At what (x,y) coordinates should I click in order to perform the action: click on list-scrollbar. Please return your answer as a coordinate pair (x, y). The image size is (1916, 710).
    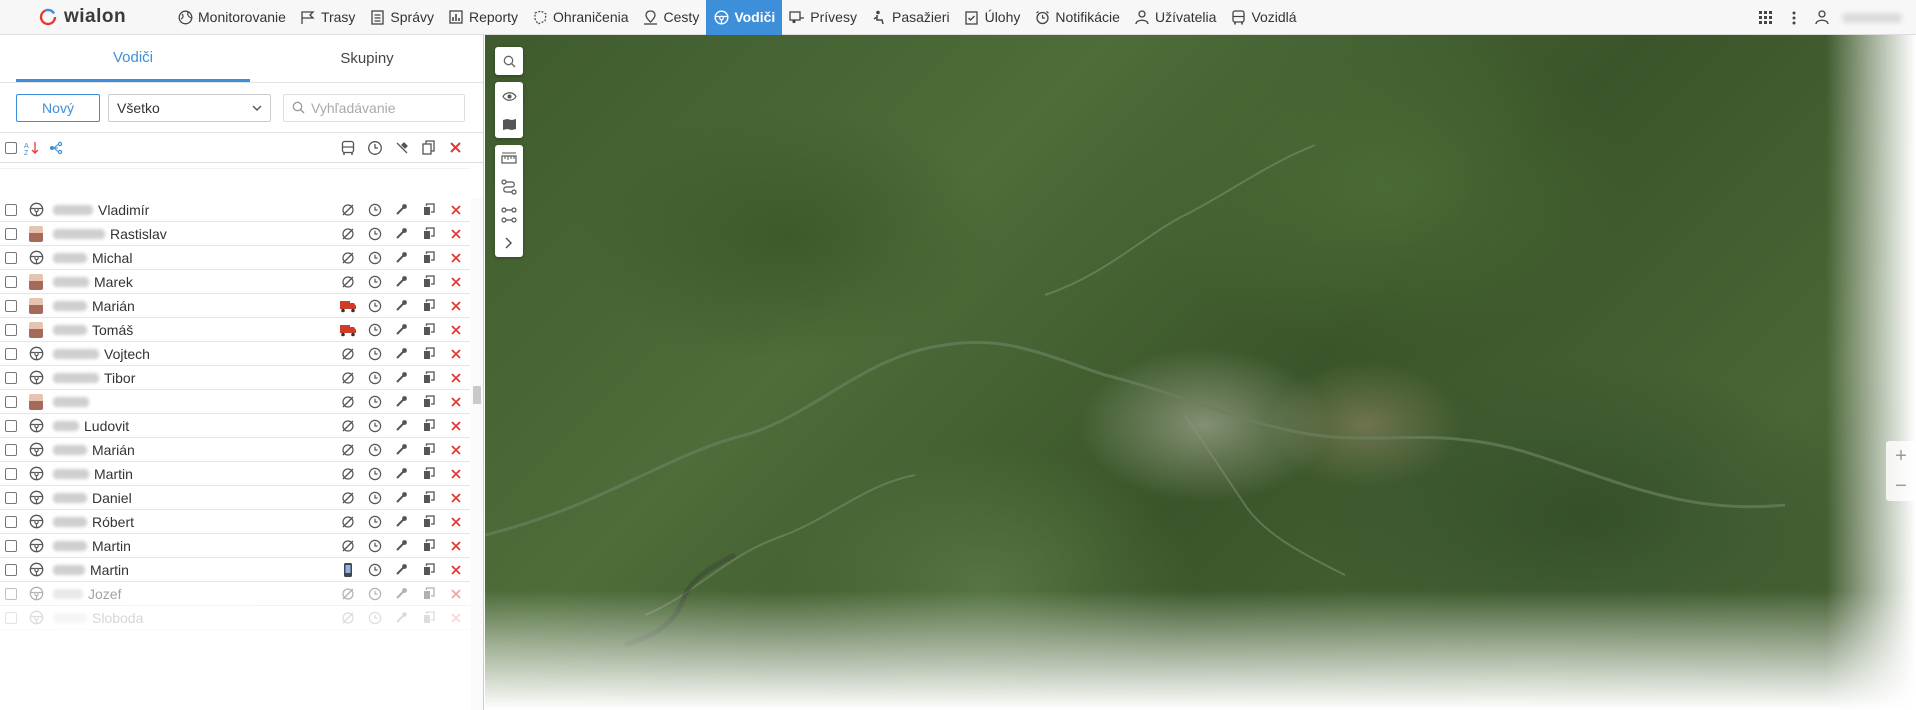
    Looking at the image, I should click on (477, 454).